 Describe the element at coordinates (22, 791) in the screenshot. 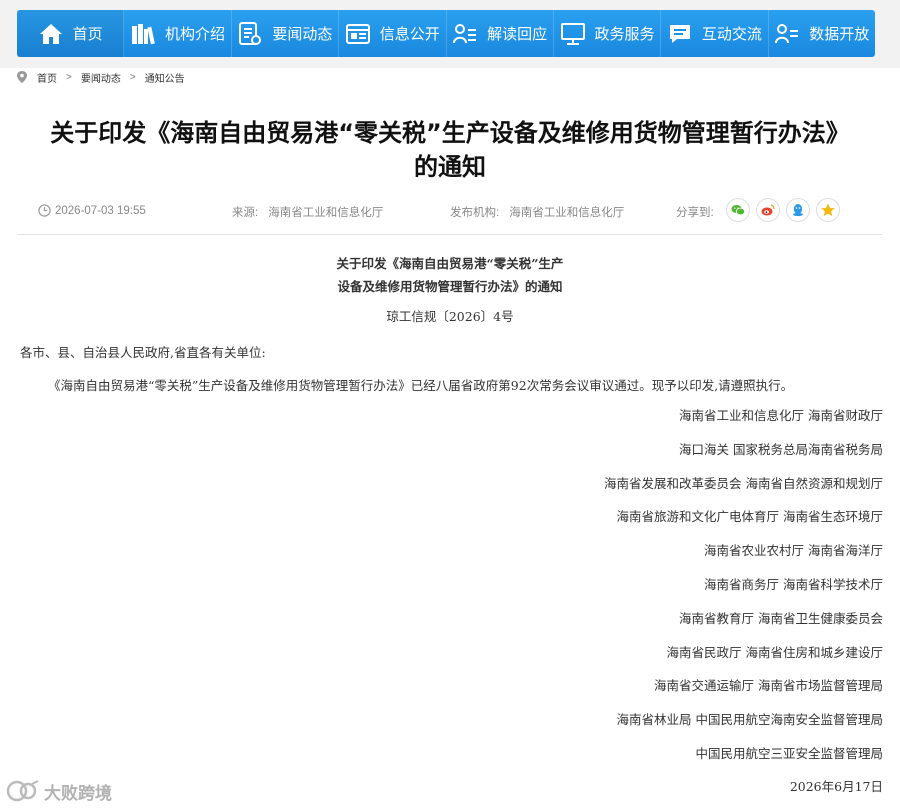

I see `watermark-logo-icon` at that location.